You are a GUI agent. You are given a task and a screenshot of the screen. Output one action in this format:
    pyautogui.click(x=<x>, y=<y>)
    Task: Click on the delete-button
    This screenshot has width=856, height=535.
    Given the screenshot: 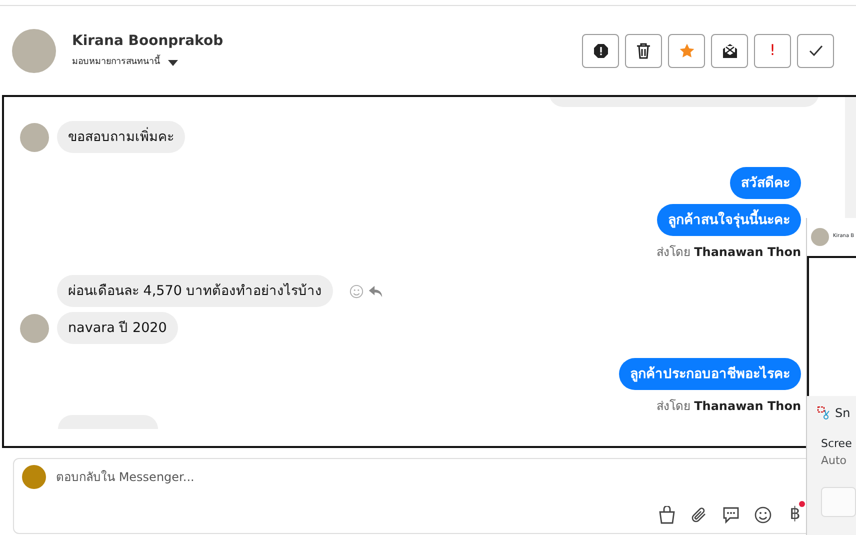 What is the action you would take?
    pyautogui.click(x=643, y=51)
    